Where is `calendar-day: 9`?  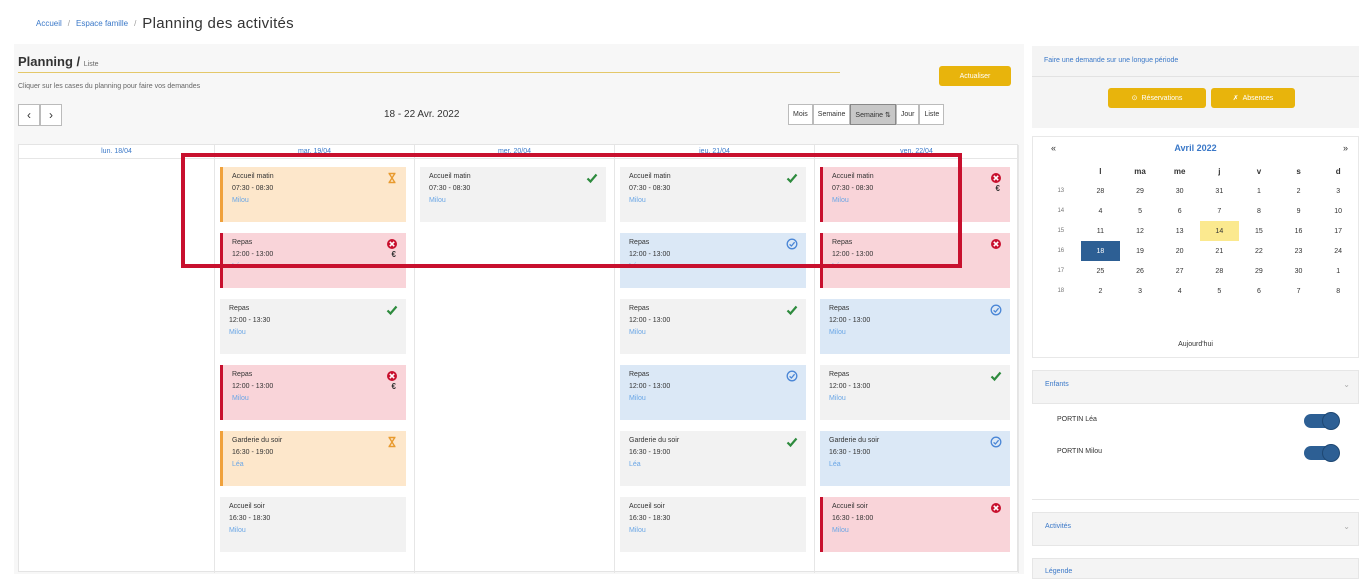
calendar-day: 9 is located at coordinates (1299, 211).